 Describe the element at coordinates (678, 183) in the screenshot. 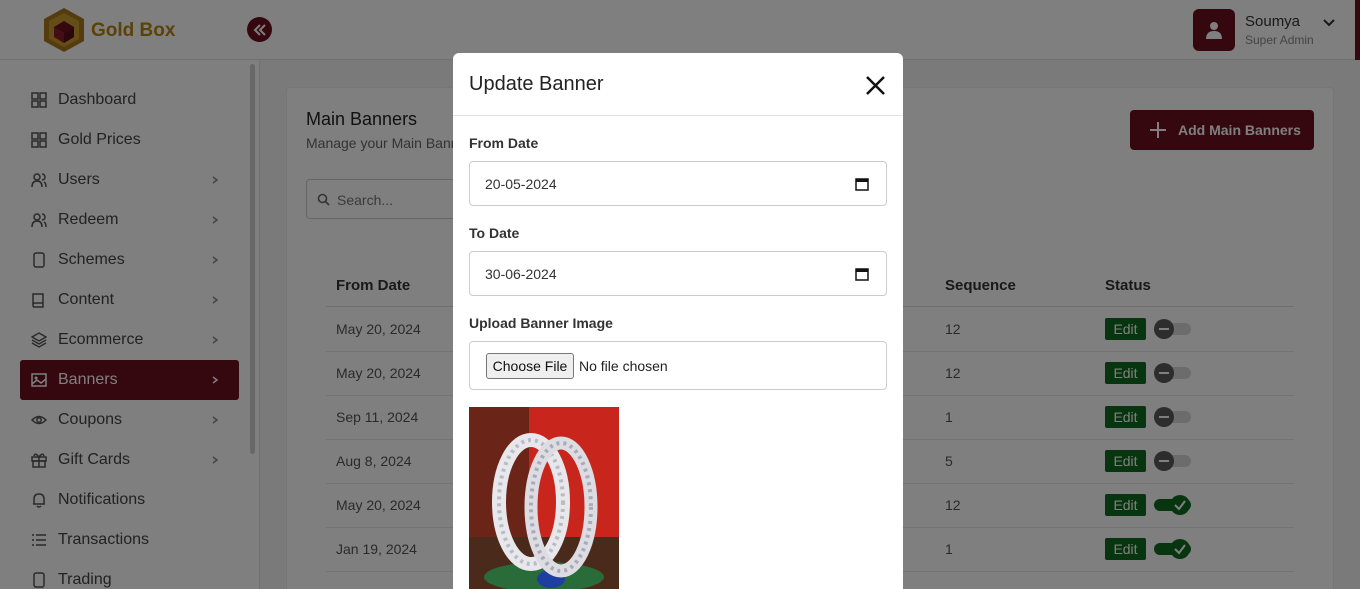

I see `from-date-field: 20-05-2024` at that location.